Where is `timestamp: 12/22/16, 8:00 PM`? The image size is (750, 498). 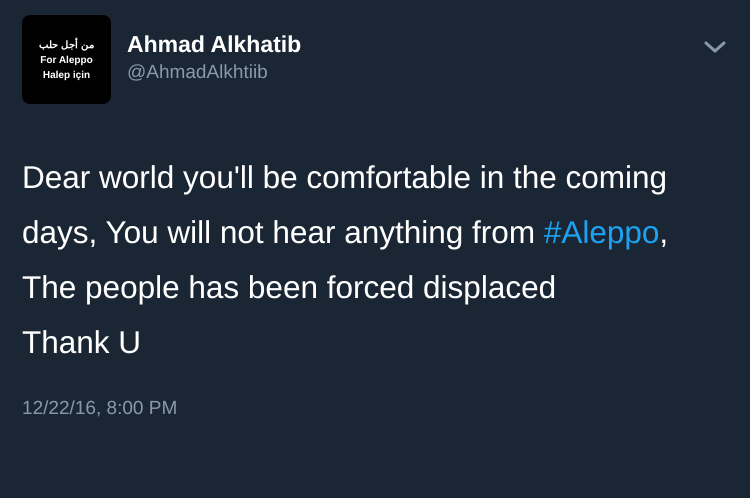
timestamp: 12/22/16, 8:00 PM is located at coordinates (100, 409).